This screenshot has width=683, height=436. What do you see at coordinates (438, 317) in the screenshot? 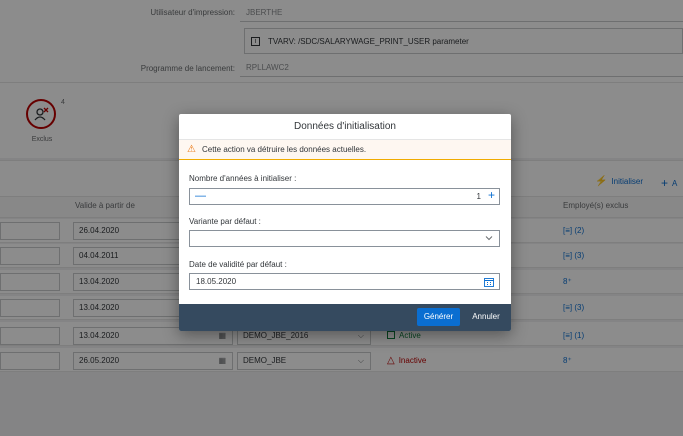
I see `generate-button: Générer` at bounding box center [438, 317].